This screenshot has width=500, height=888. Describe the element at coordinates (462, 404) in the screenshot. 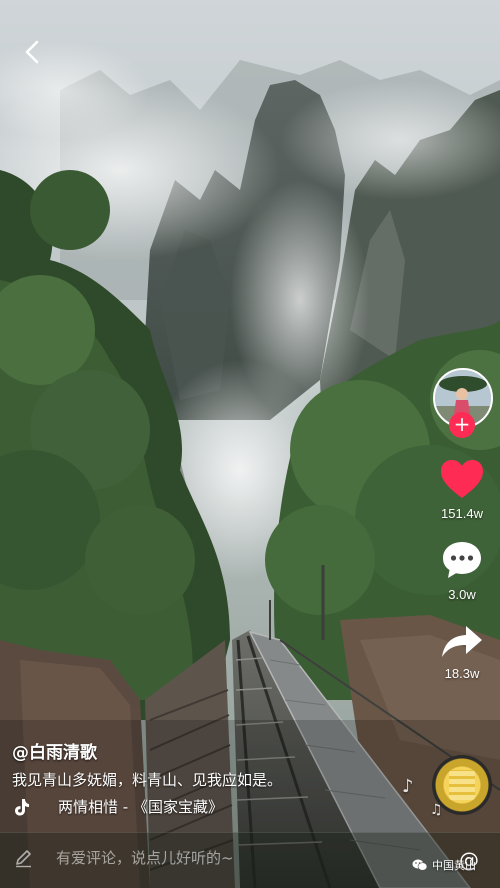

I see `author-avatar-group: +` at that location.